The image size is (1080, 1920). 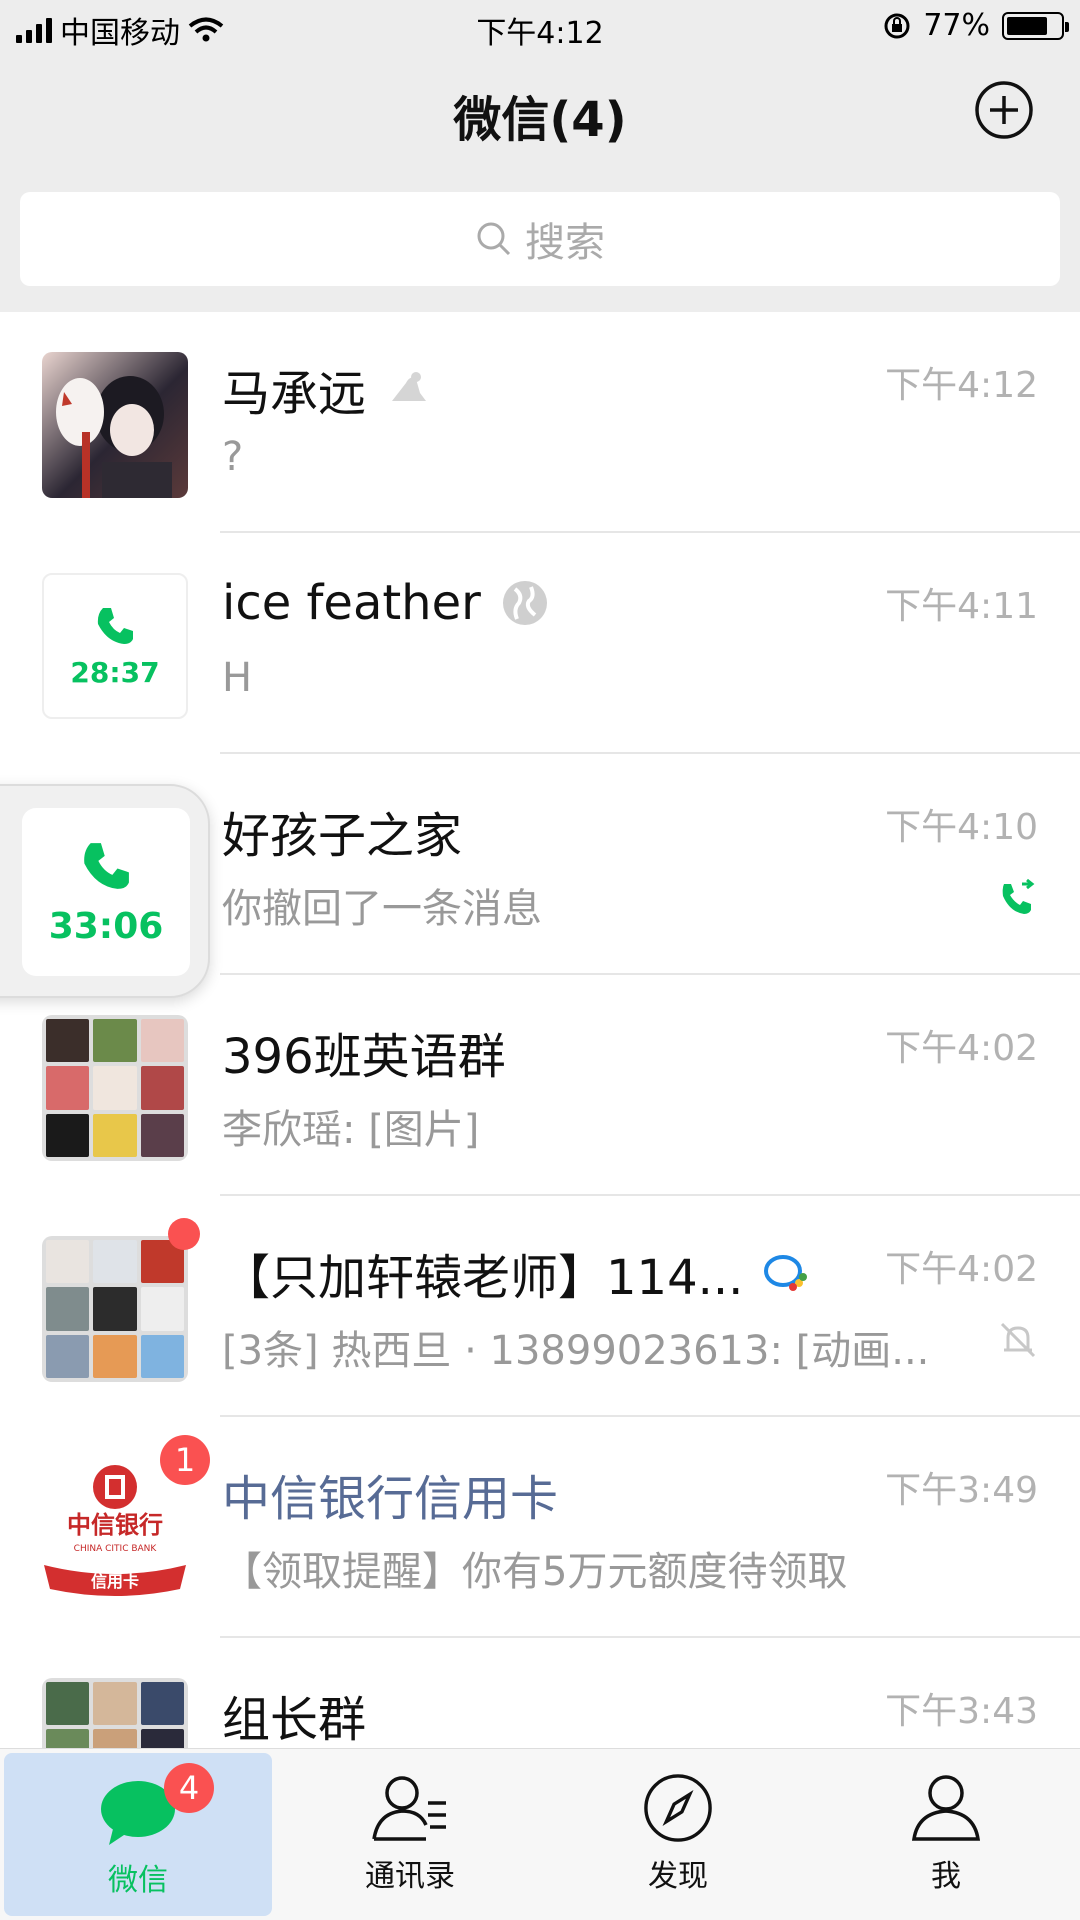 What do you see at coordinates (961, 606) in the screenshot?
I see `chat-time: 下午4:11` at bounding box center [961, 606].